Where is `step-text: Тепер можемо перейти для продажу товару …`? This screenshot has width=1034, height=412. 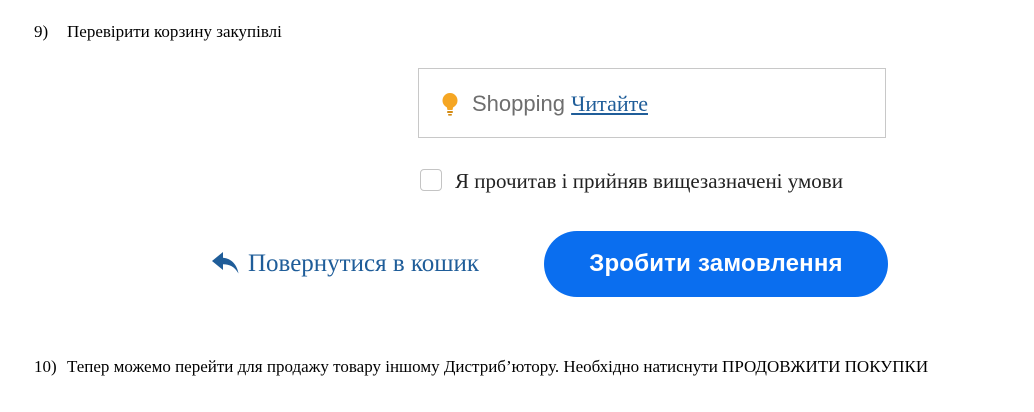
step-text: Тепер можемо перейти для продажу товару … is located at coordinates (498, 366).